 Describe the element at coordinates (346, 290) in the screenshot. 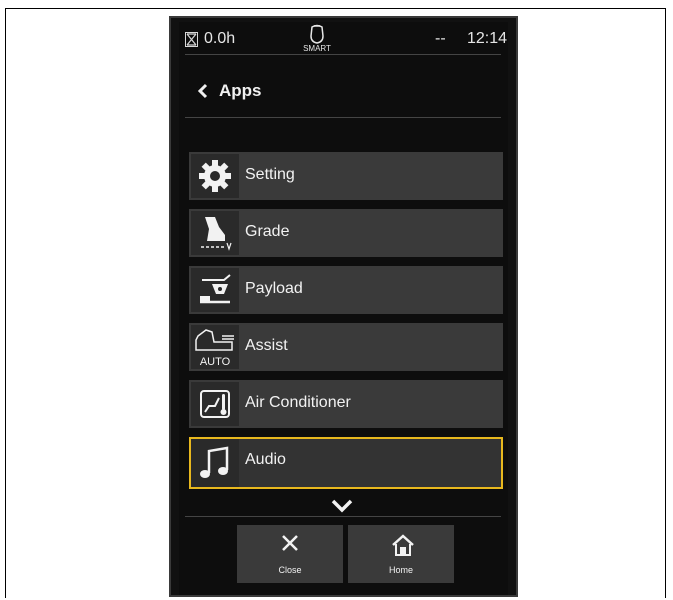

I see `app-item-payload: Payload` at that location.